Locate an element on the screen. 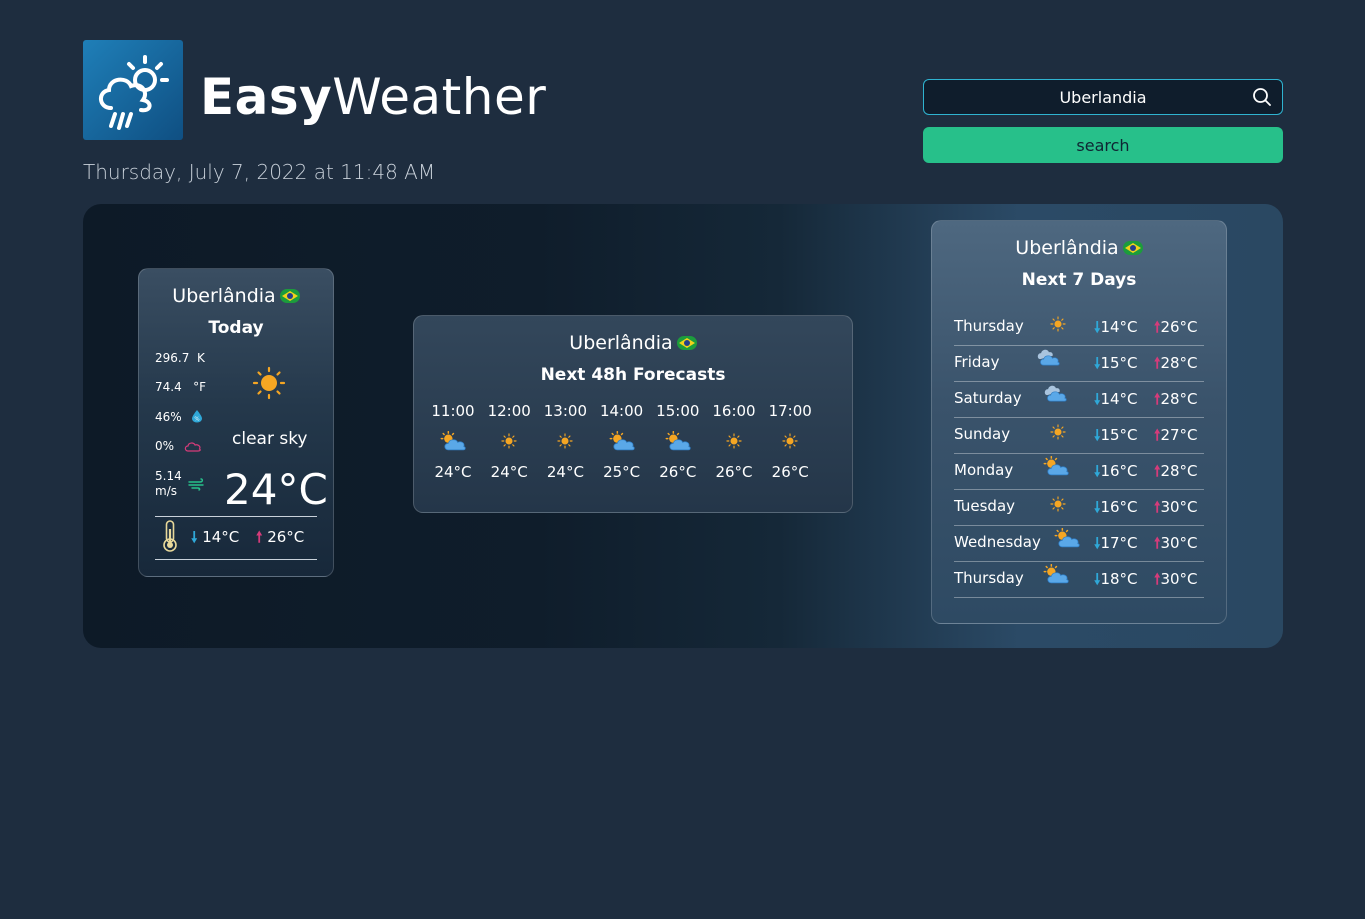  day-name: Wednesday is located at coordinates (997, 542).